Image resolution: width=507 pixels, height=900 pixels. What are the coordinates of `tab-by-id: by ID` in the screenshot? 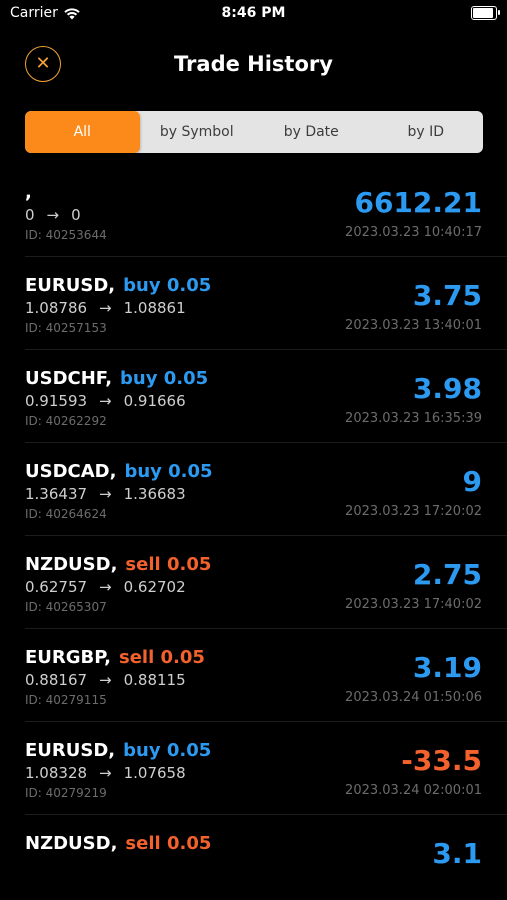 It's located at (426, 132).